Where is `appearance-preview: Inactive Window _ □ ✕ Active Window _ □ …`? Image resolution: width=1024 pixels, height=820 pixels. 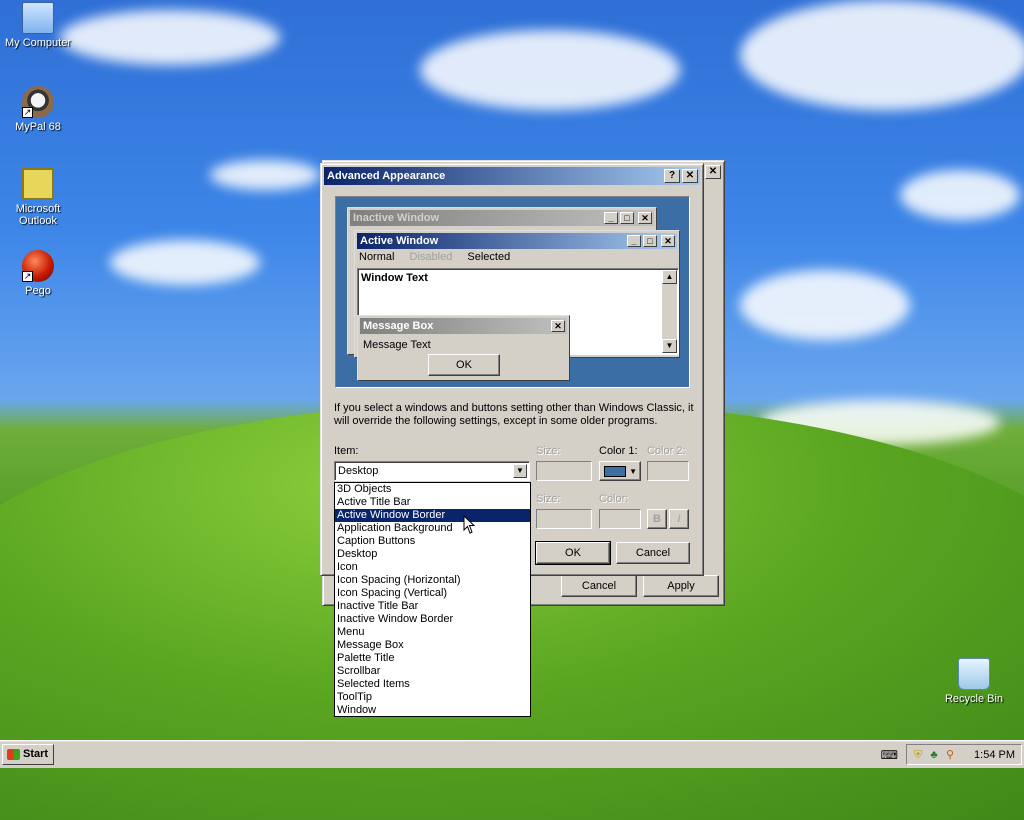
appearance-preview: Inactive Window _ □ ✕ Active Window _ □ … is located at coordinates (512, 292).